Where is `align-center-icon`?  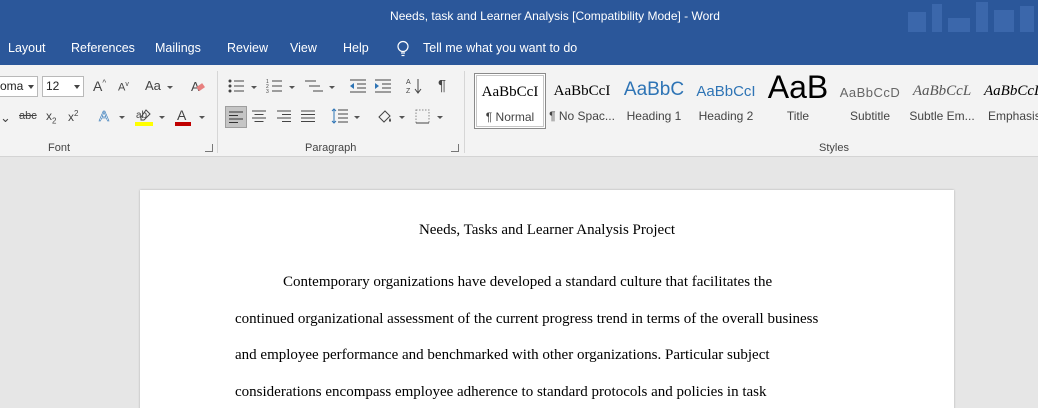 align-center-icon is located at coordinates (259, 116).